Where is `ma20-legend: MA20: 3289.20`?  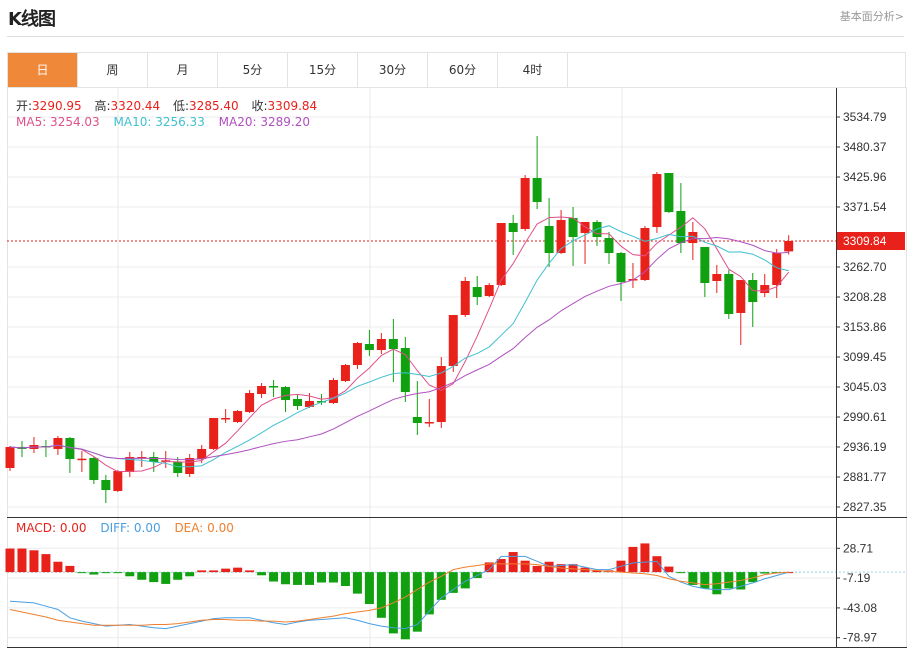 ma20-legend: MA20: 3289.20 is located at coordinates (264, 122).